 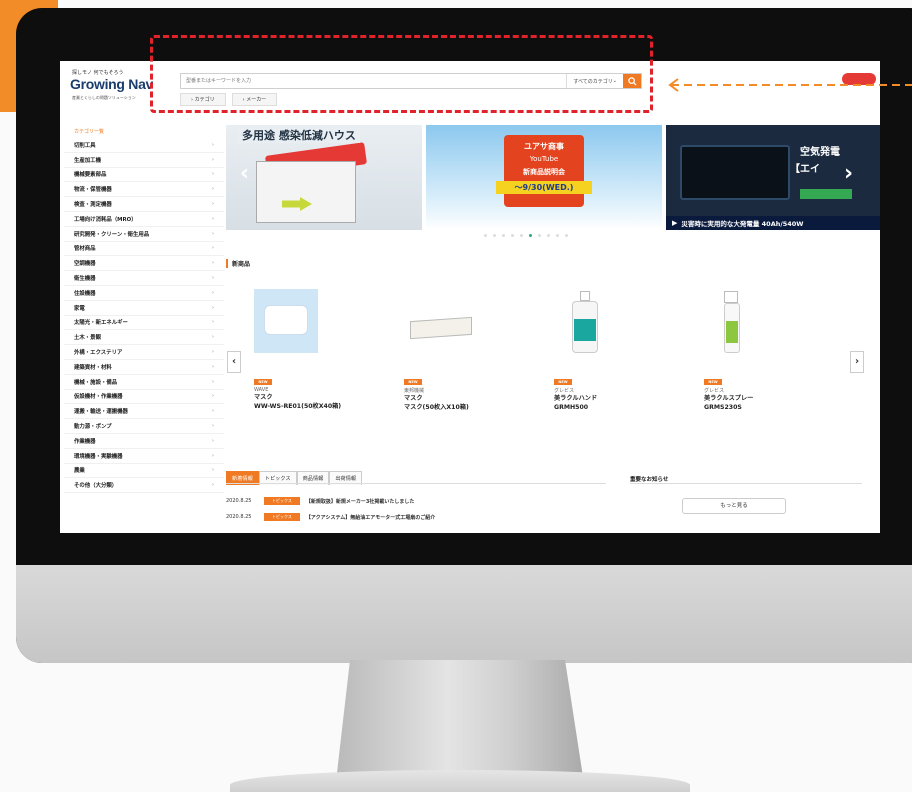 I want to click on sidebar-item: 物流・保管機器 ›, so click(x=144, y=190).